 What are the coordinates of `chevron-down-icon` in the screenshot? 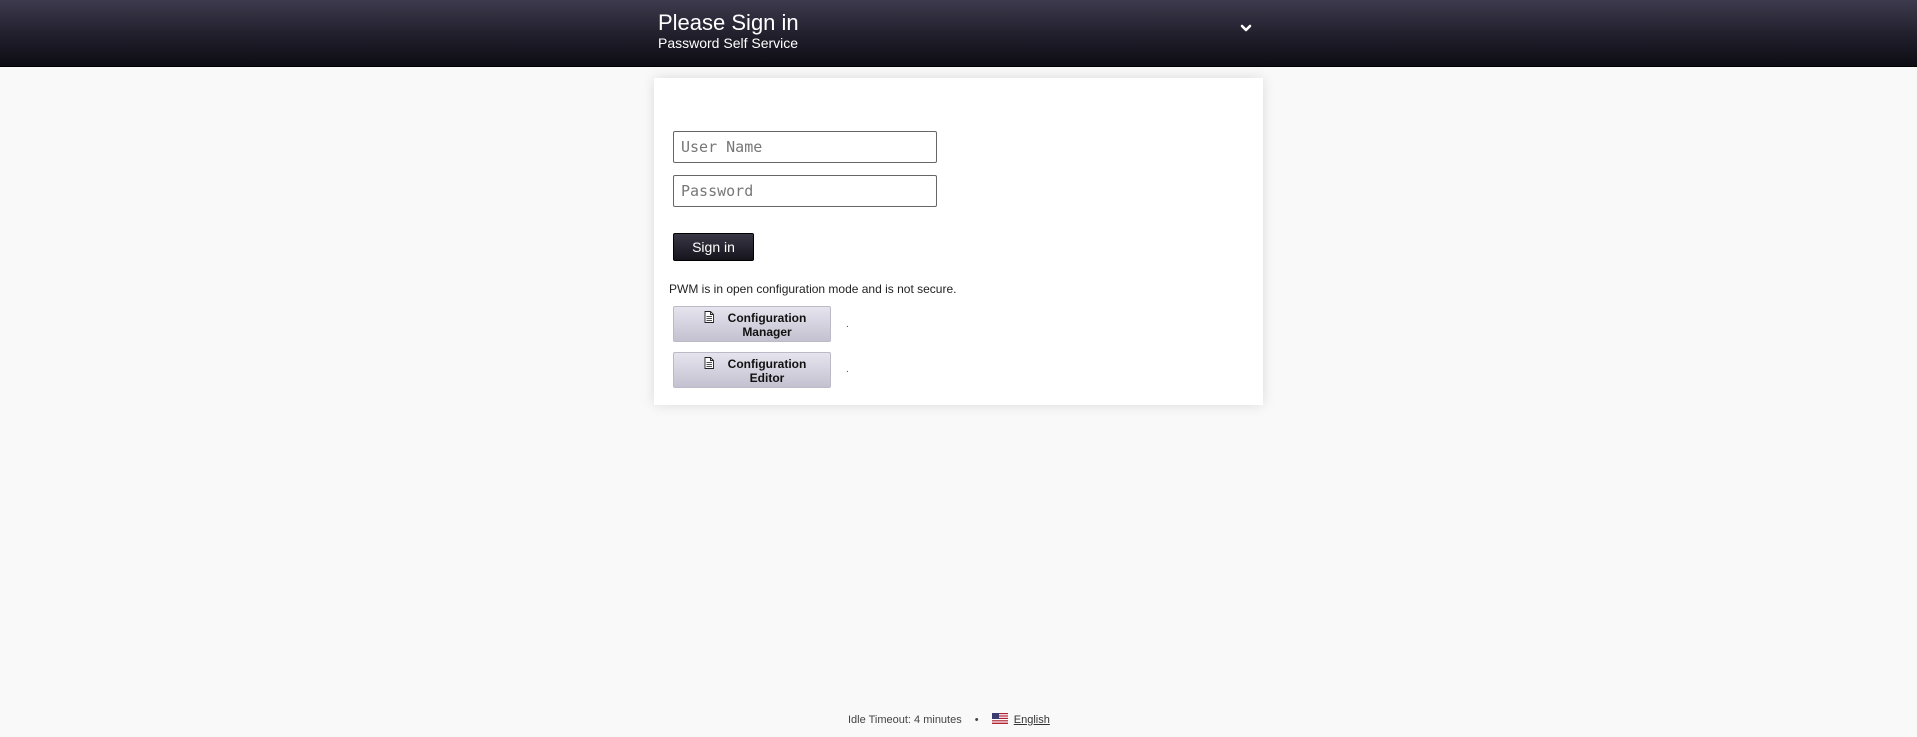 It's located at (1246, 28).